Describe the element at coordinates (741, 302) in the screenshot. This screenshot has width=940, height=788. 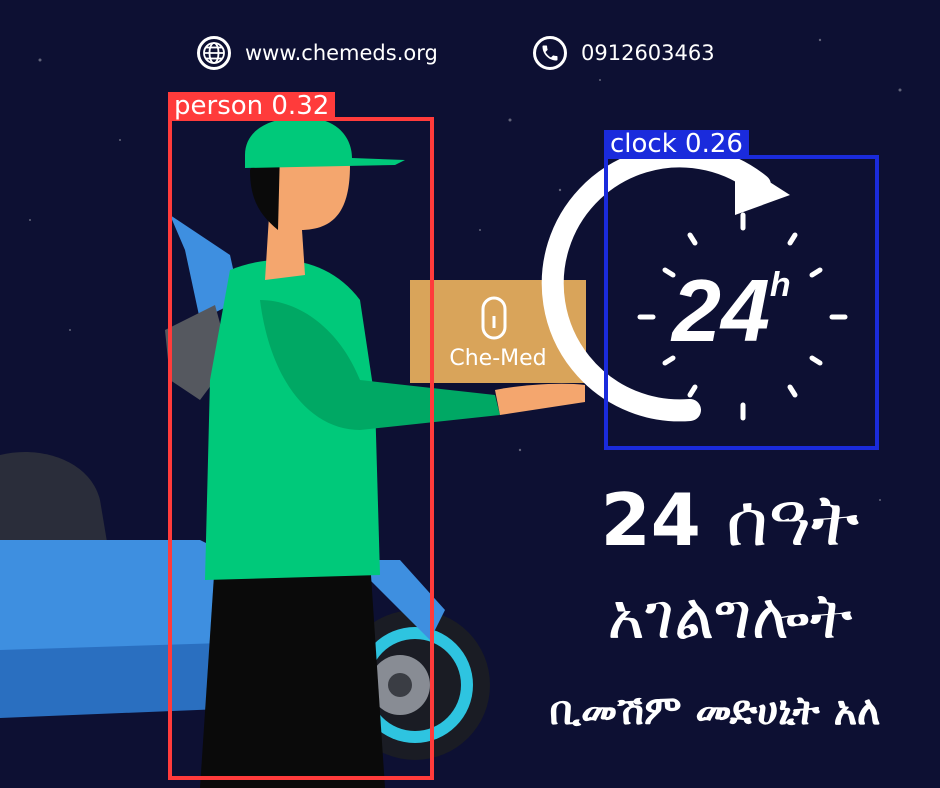
I see `clock-detection-box` at that location.